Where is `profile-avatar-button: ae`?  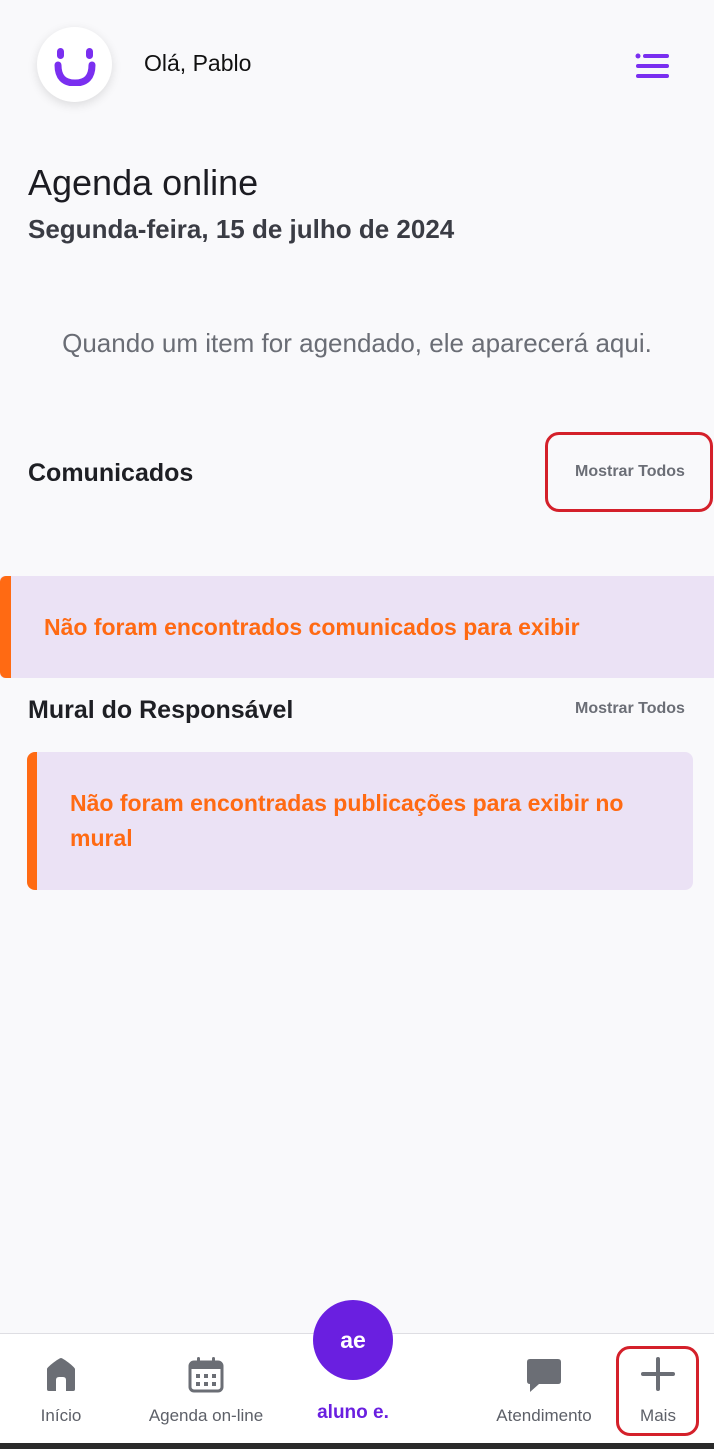 profile-avatar-button: ae is located at coordinates (353, 1340).